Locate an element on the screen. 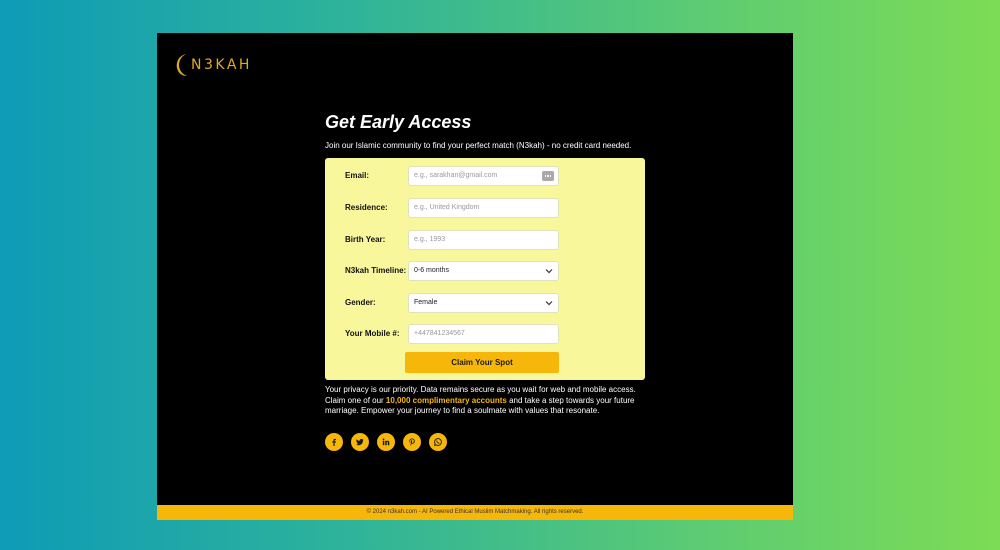 Image resolution: width=1000 pixels, height=550 pixels. birth-year-field: e.g., 1993 is located at coordinates (483, 240).